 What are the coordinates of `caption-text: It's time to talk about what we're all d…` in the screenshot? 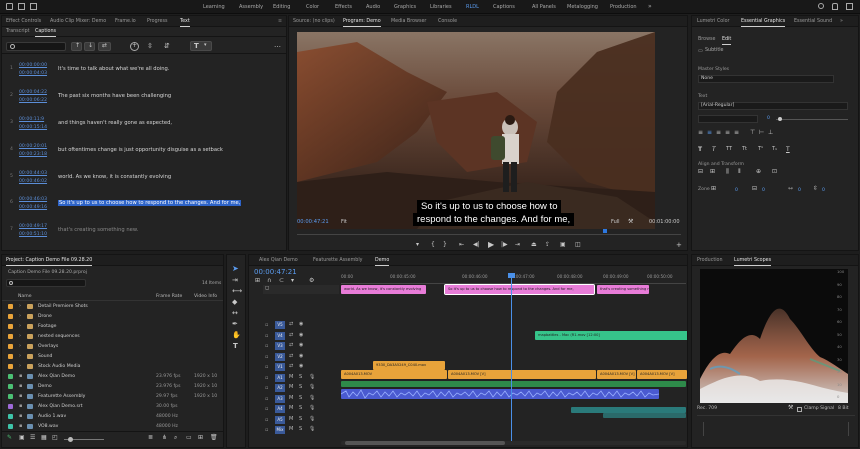 It's located at (113, 69).